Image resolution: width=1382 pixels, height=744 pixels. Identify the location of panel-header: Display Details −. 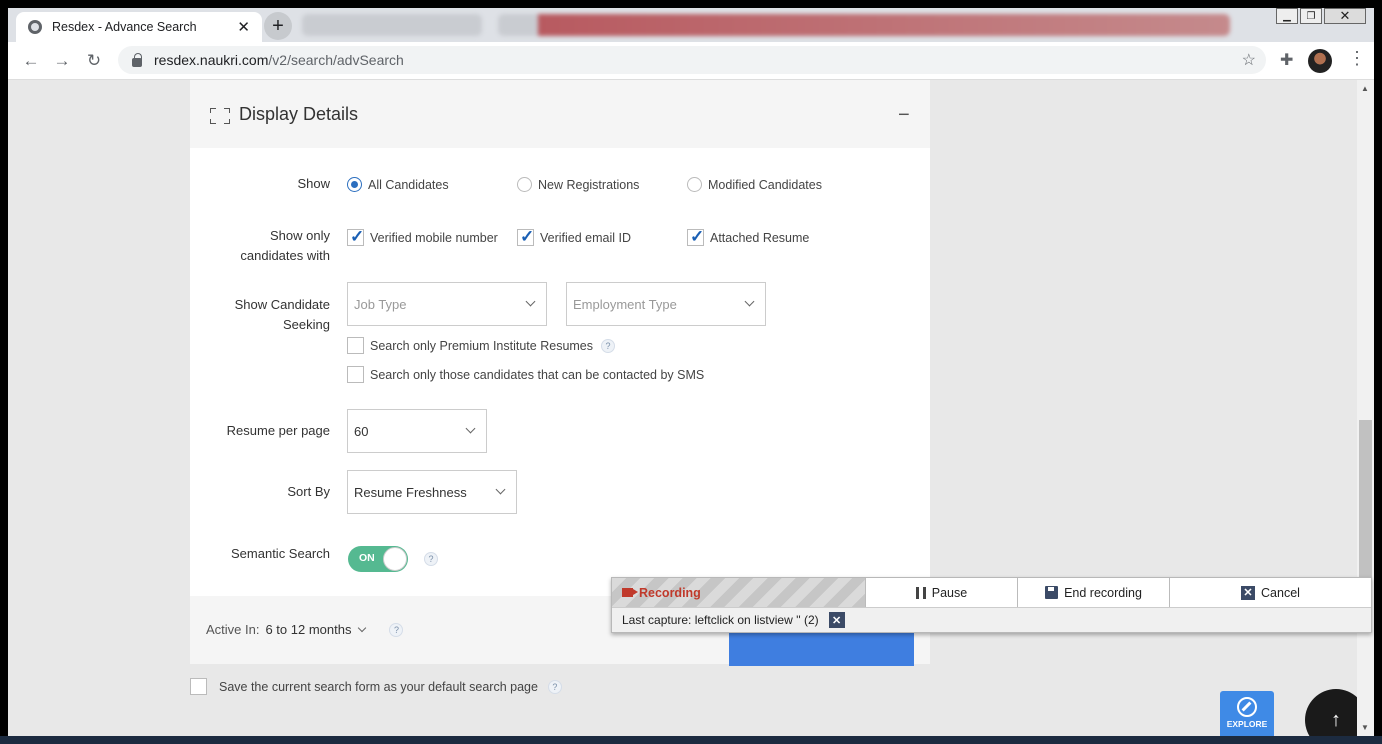
(560, 114).